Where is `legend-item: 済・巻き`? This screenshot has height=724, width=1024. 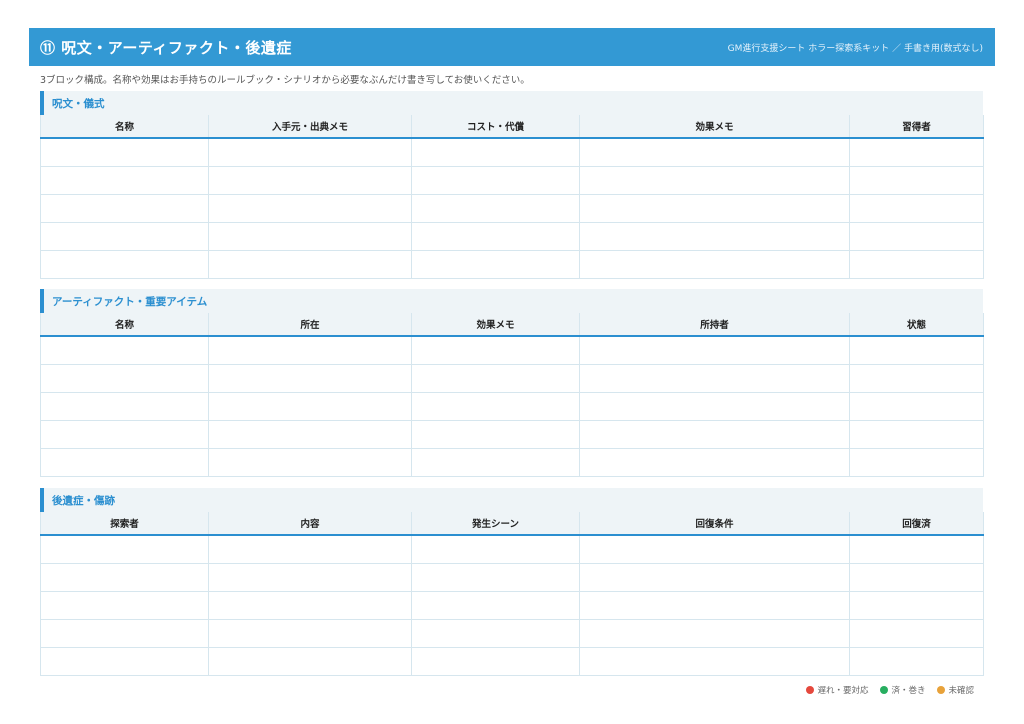 legend-item: 済・巻き is located at coordinates (902, 690).